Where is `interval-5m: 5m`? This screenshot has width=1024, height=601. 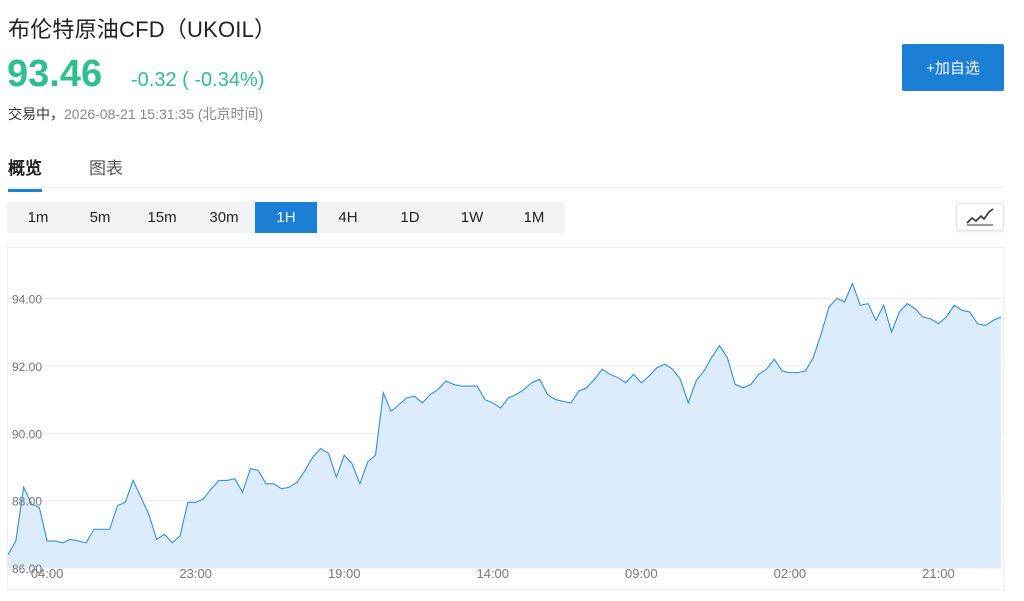 interval-5m: 5m is located at coordinates (100, 217).